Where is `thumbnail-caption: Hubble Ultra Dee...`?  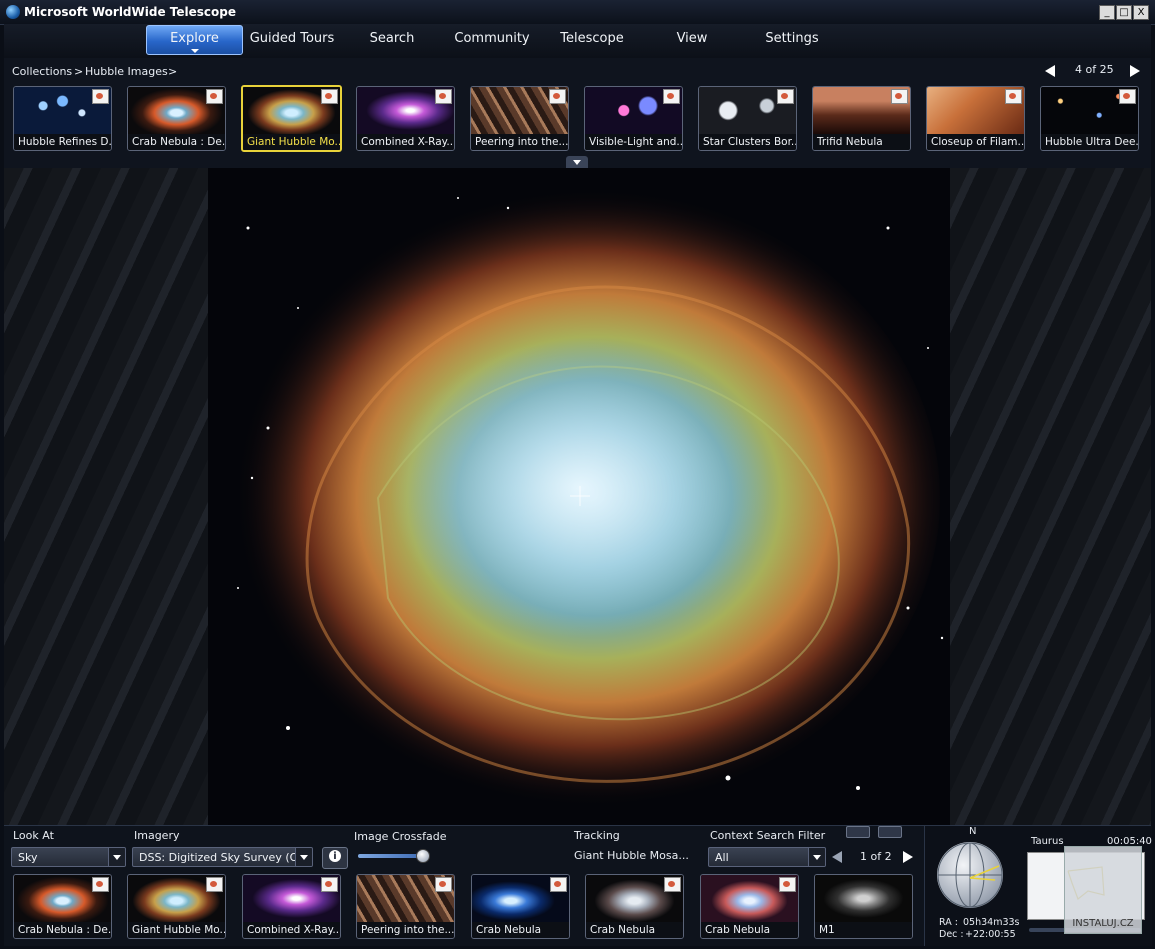
thumbnail-caption: Hubble Ultra Dee... is located at coordinates (1089, 142).